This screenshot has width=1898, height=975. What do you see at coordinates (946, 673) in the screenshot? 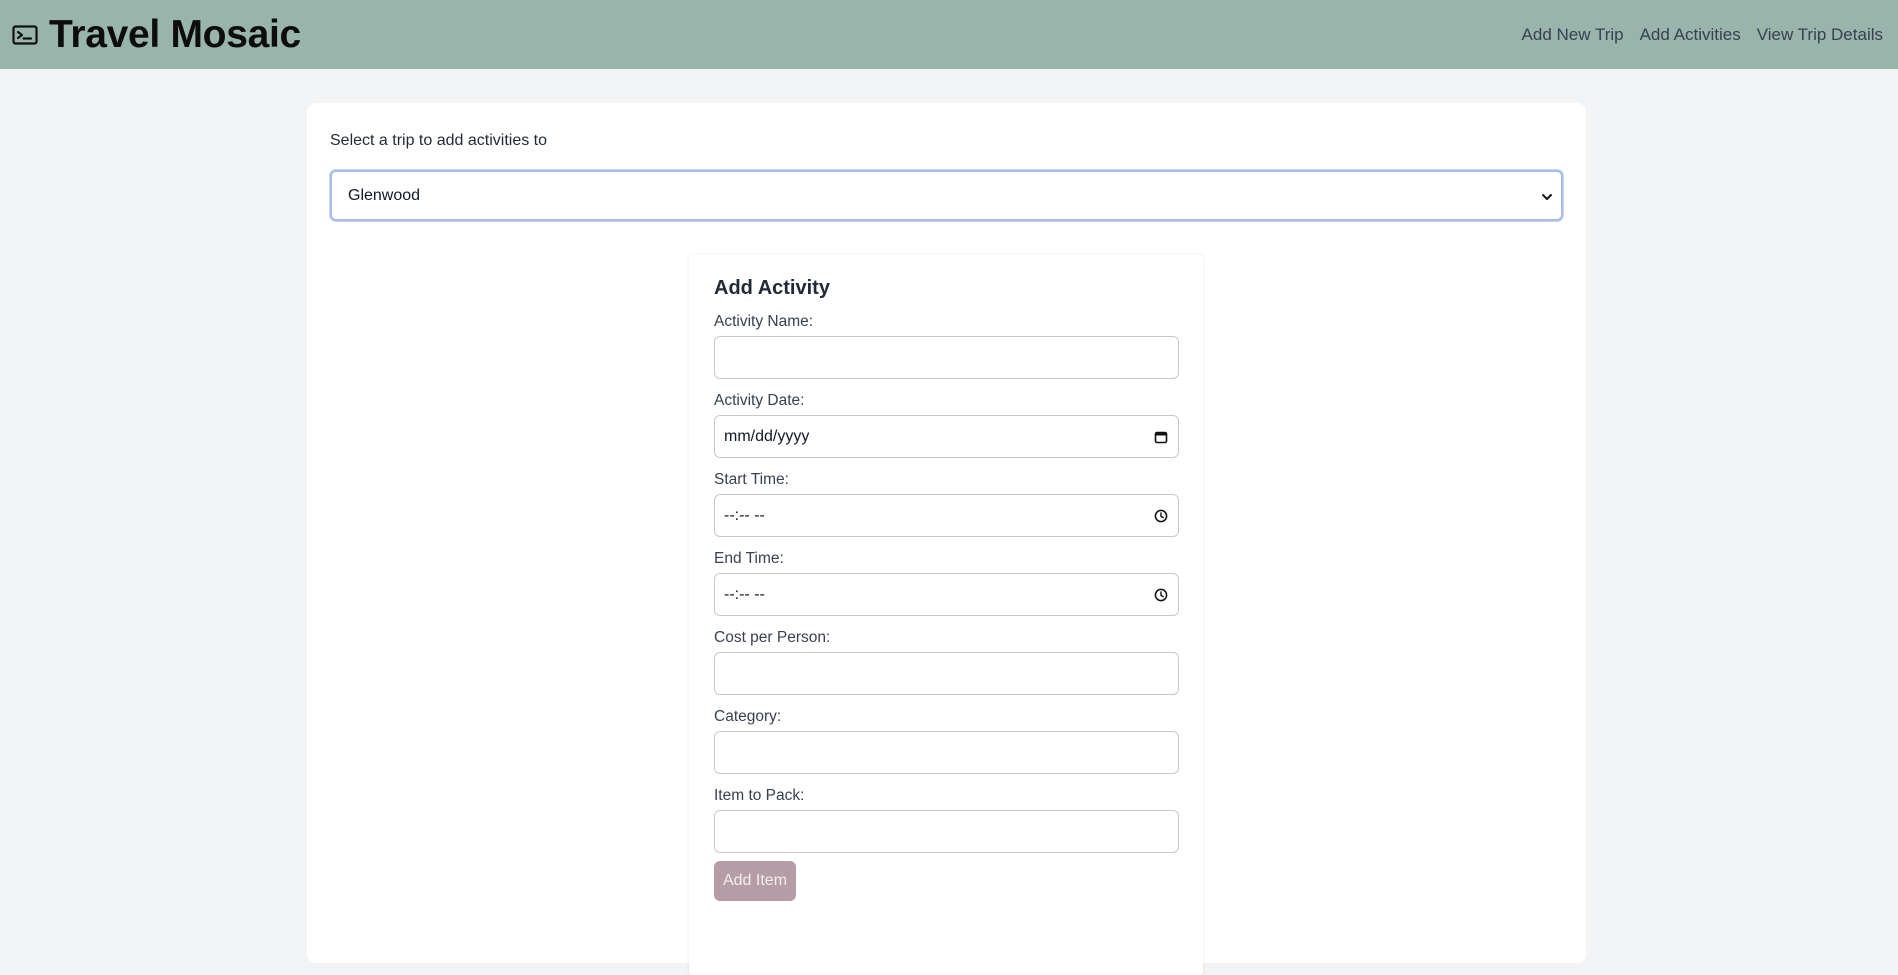
I see `cost-per-person-input` at bounding box center [946, 673].